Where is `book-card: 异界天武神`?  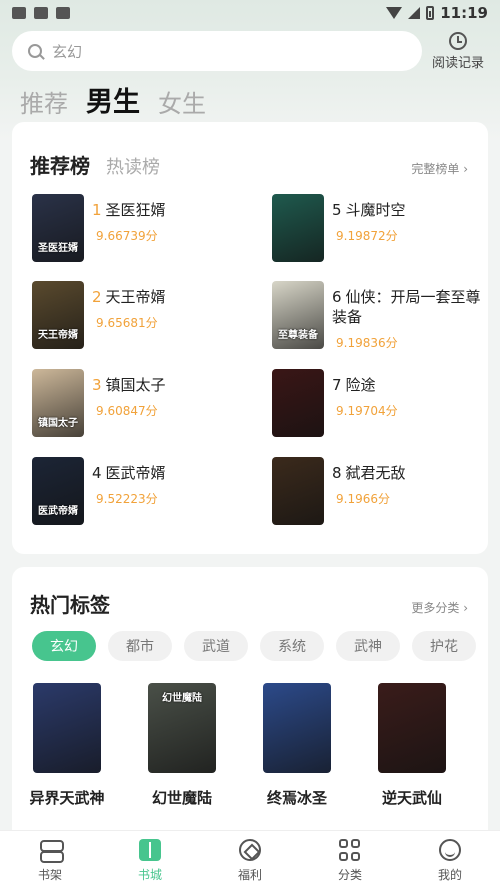 book-card: 异界天武神 is located at coordinates (67, 745).